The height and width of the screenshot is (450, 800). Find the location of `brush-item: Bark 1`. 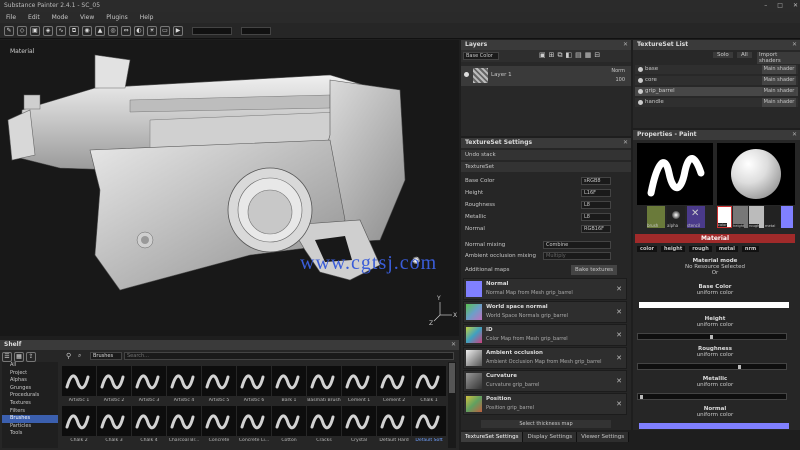

brush-item: Bark 1 is located at coordinates (289, 387).